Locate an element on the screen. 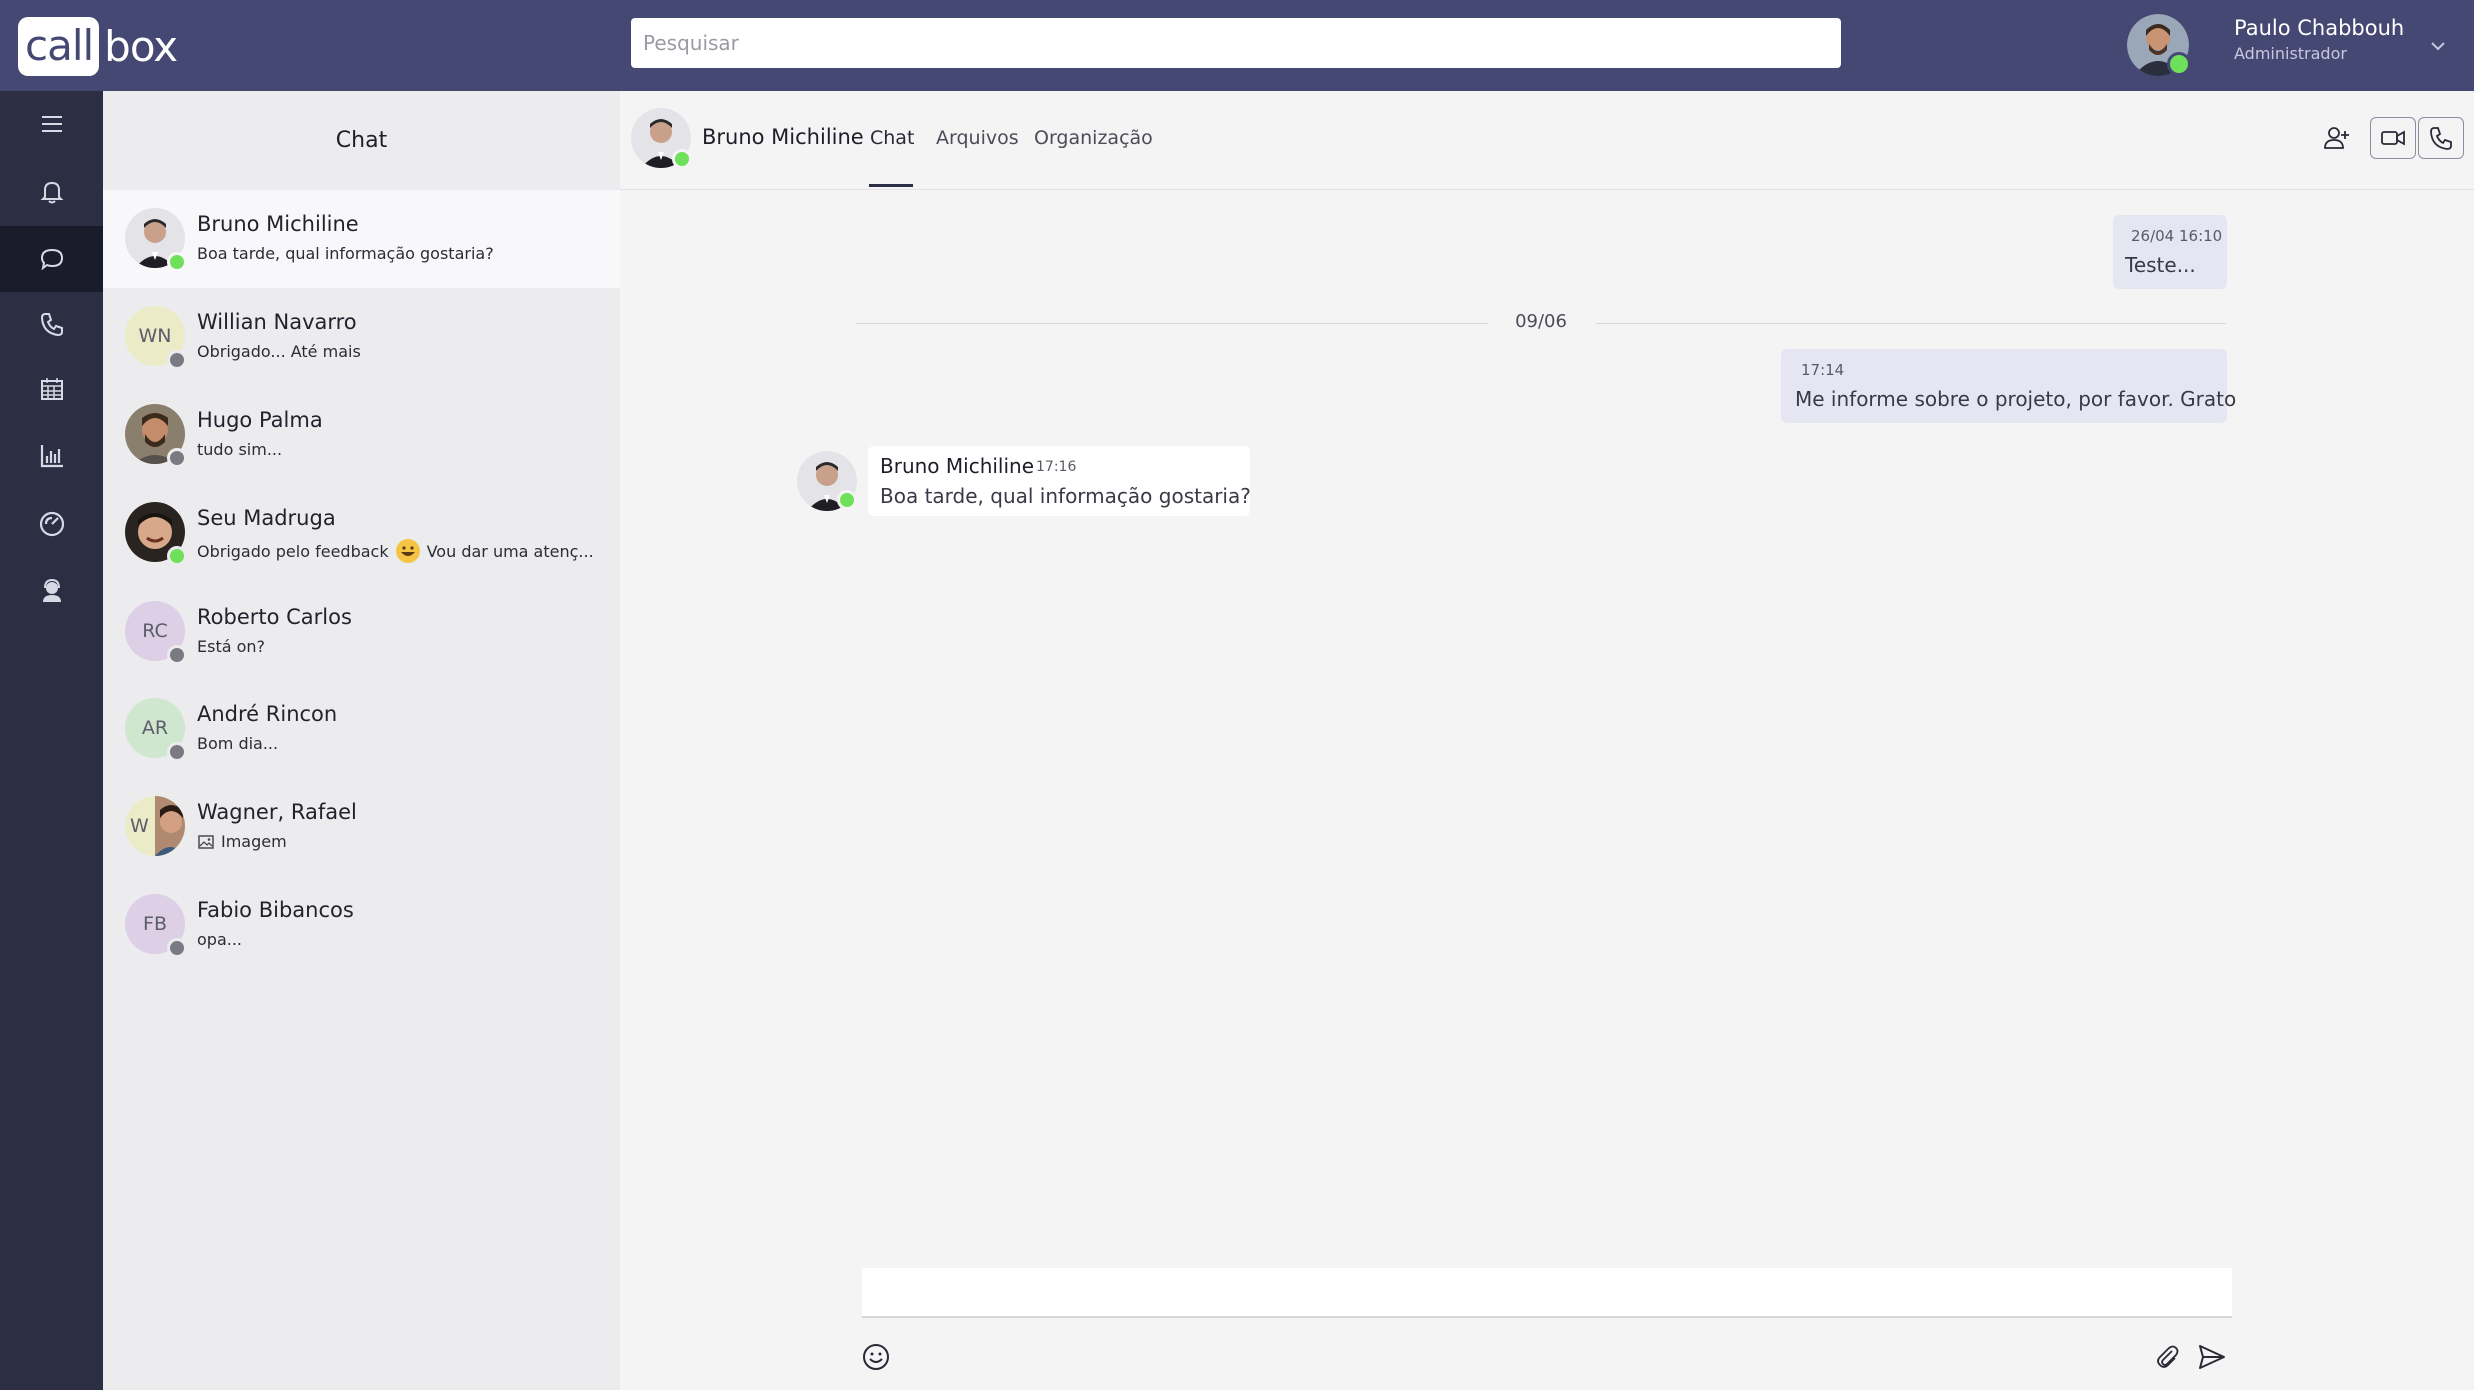 Image resolution: width=2474 pixels, height=1390 pixels. contact-last-message: Boa tarde, qual informação gostaria? is located at coordinates (345, 253).